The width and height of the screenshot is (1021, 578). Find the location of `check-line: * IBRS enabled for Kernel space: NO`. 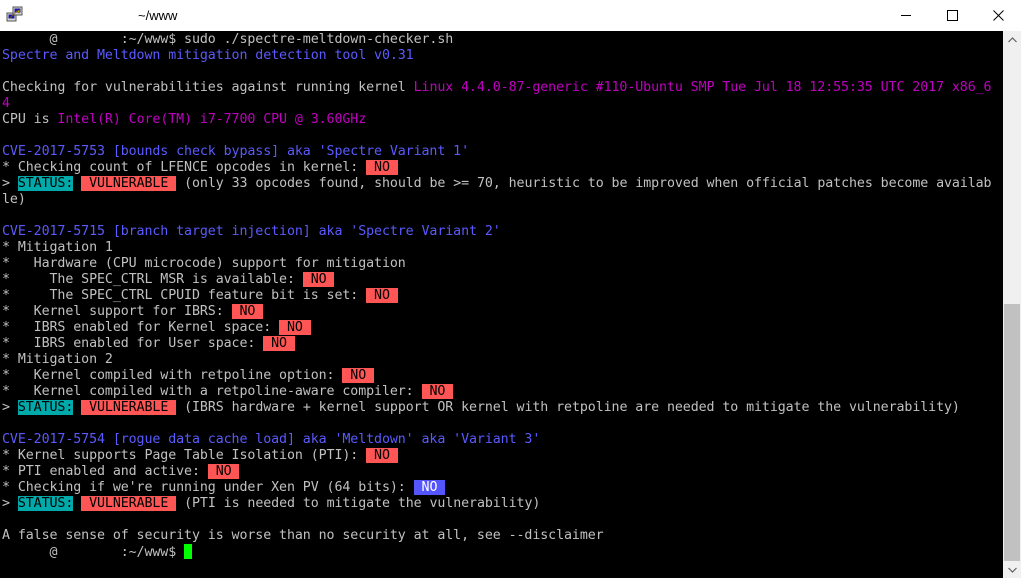

check-line: * IBRS enabled for Kernel space: NO is located at coordinates (156, 328).